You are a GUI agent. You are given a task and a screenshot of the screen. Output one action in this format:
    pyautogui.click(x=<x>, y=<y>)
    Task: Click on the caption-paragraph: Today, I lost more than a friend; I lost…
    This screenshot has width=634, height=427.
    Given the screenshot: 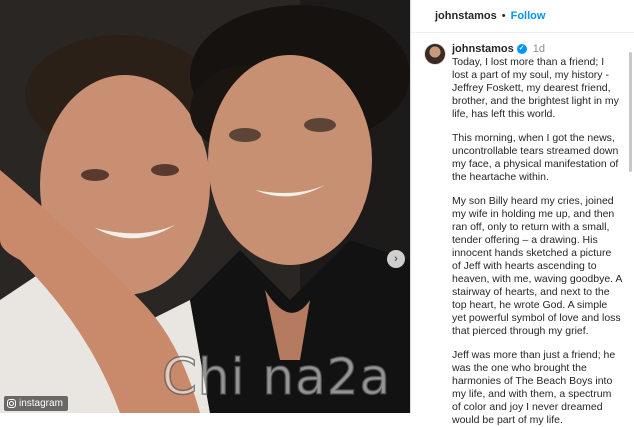 What is the action you would take?
    pyautogui.click(x=535, y=88)
    